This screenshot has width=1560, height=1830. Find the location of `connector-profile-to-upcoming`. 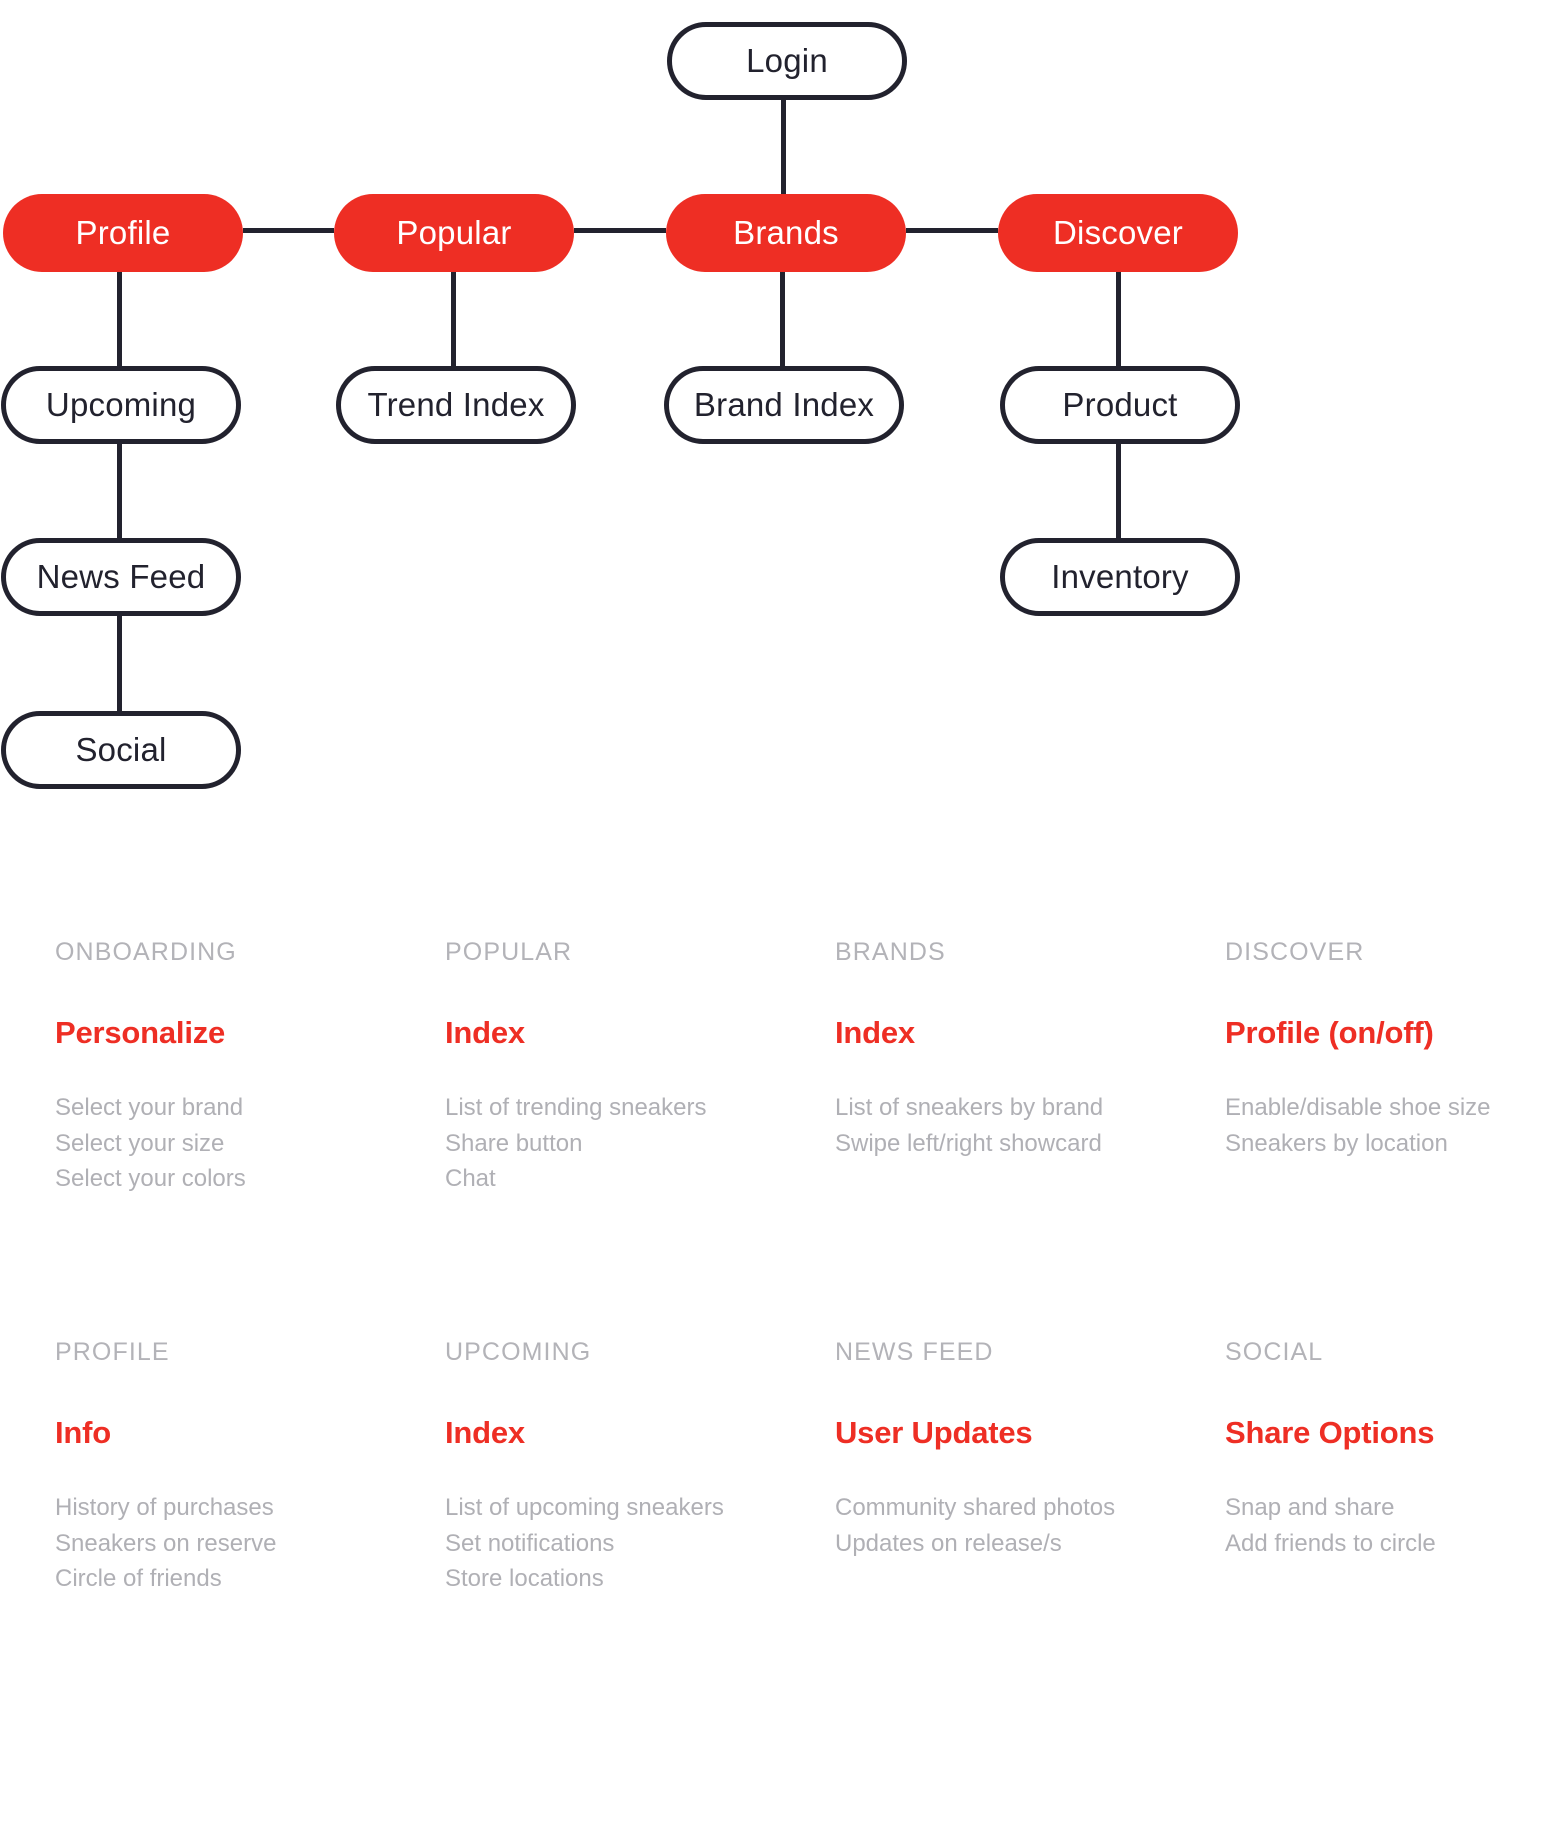

connector-profile-to-upcoming is located at coordinates (119, 319).